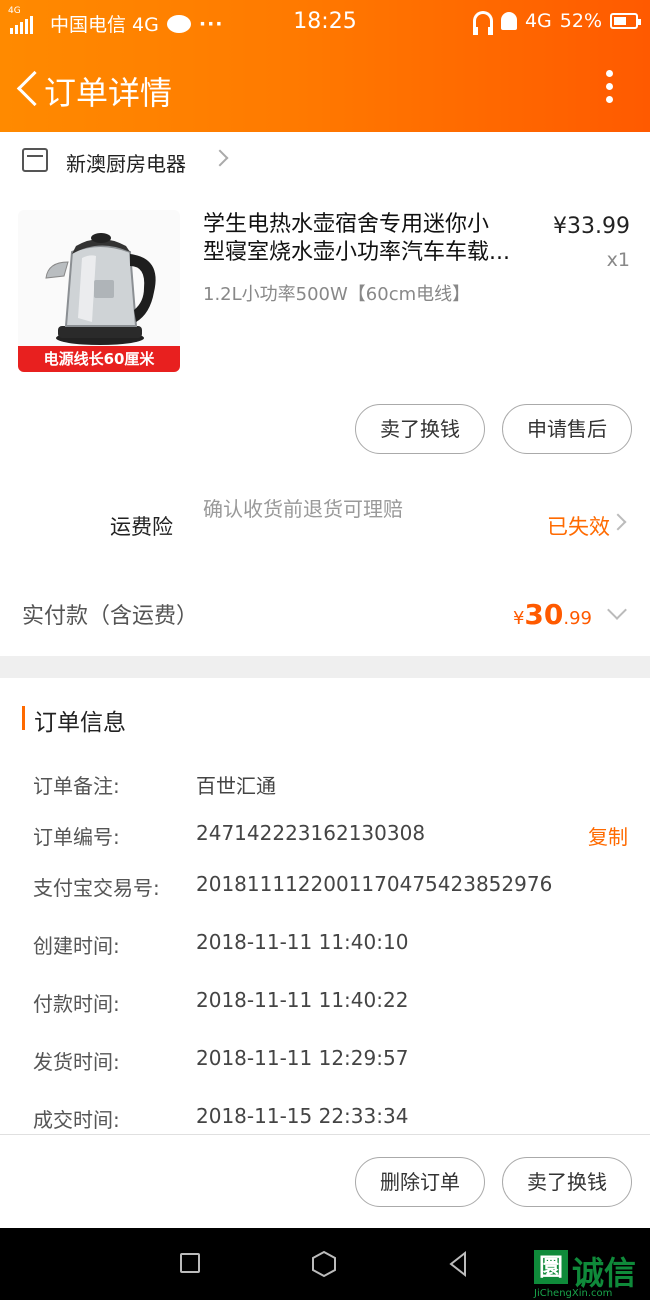  I want to click on delete-order-button: 删除订单, so click(420, 1182).